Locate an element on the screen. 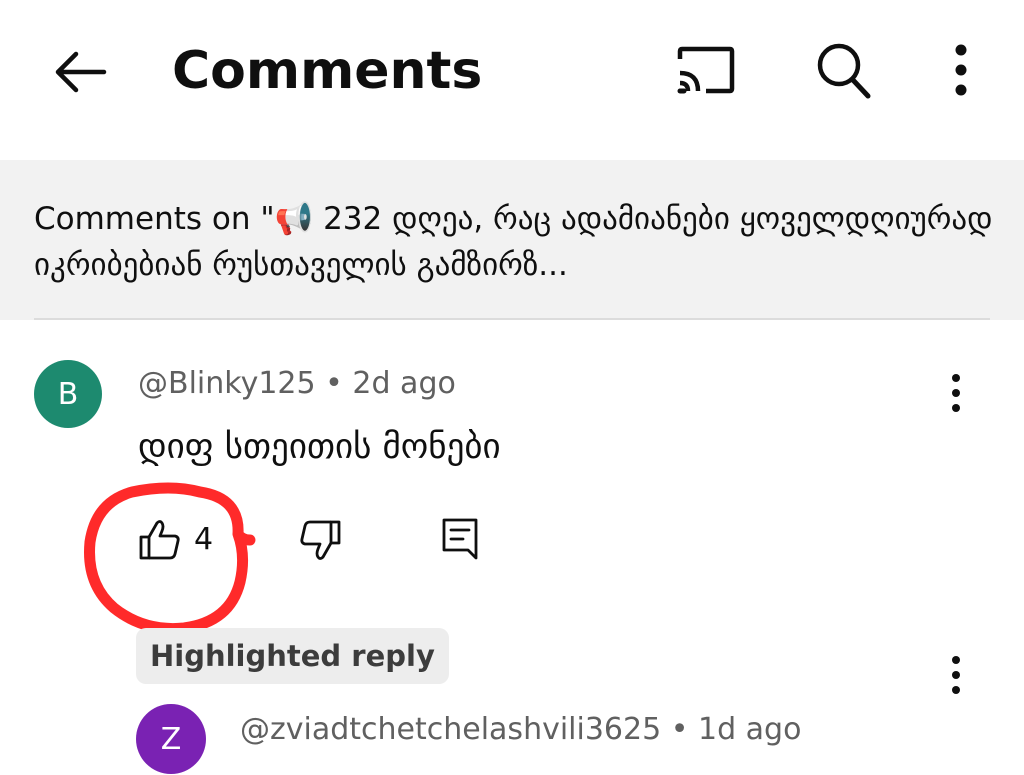  thumbs-up-icon is located at coordinates (159, 540).